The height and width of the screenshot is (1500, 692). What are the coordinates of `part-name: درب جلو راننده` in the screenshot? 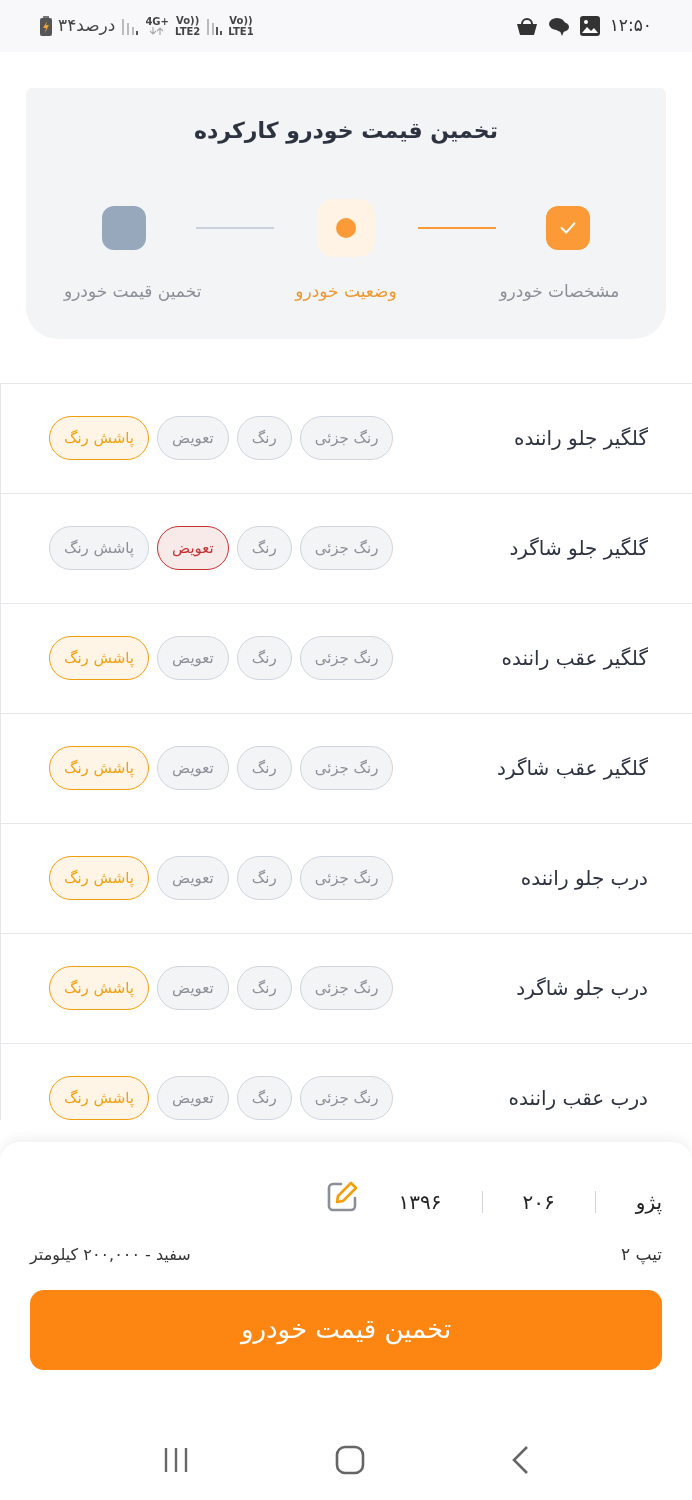 It's located at (583, 878).